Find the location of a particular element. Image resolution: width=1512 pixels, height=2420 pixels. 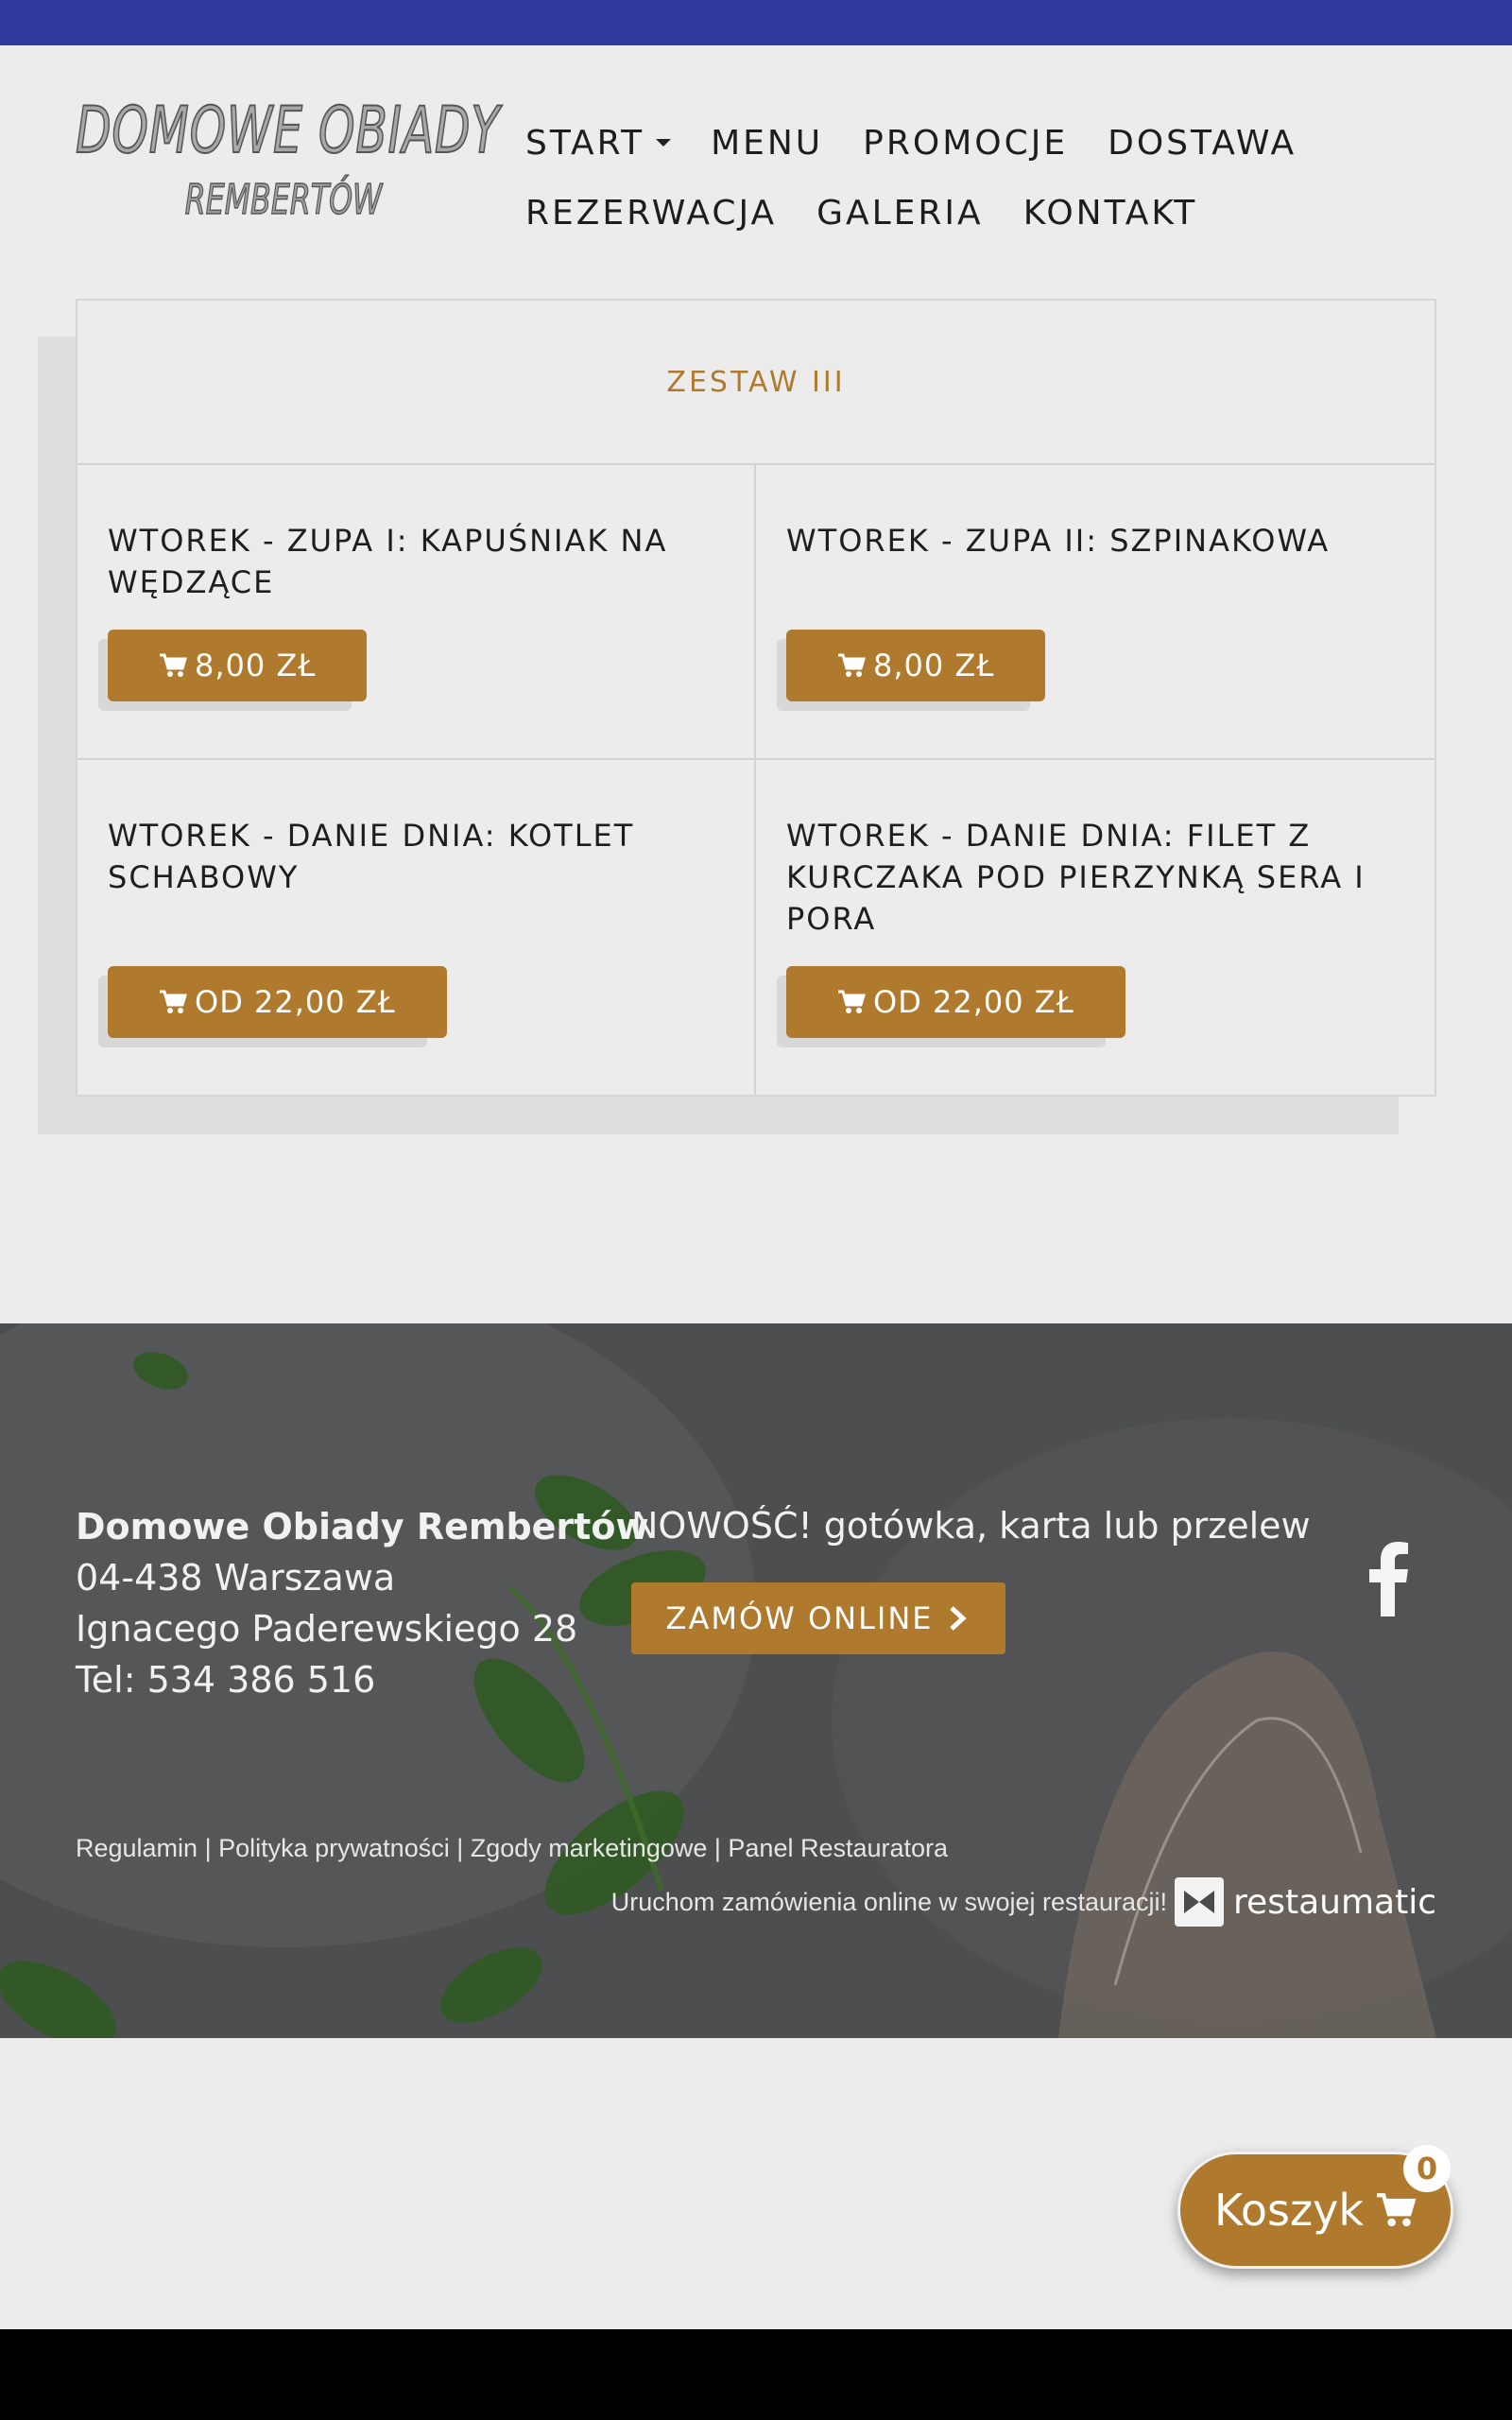

logo-line-1: DOMOWE OBIADY is located at coordinates (287, 131).